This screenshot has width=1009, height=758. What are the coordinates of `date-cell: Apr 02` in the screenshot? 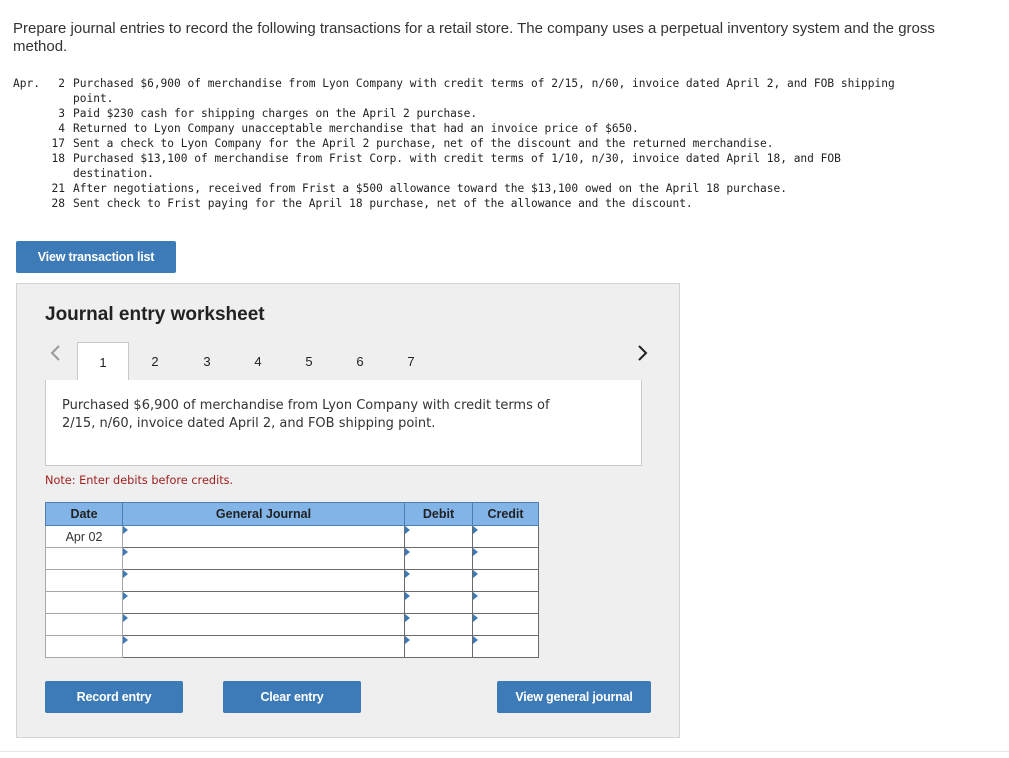 It's located at (84, 536).